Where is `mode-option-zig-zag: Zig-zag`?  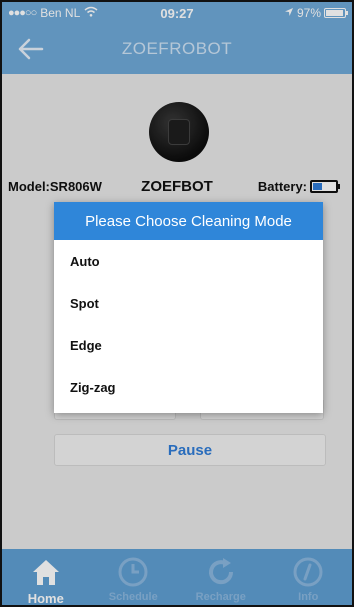 mode-option-zig-zag: Zig-zag is located at coordinates (188, 387).